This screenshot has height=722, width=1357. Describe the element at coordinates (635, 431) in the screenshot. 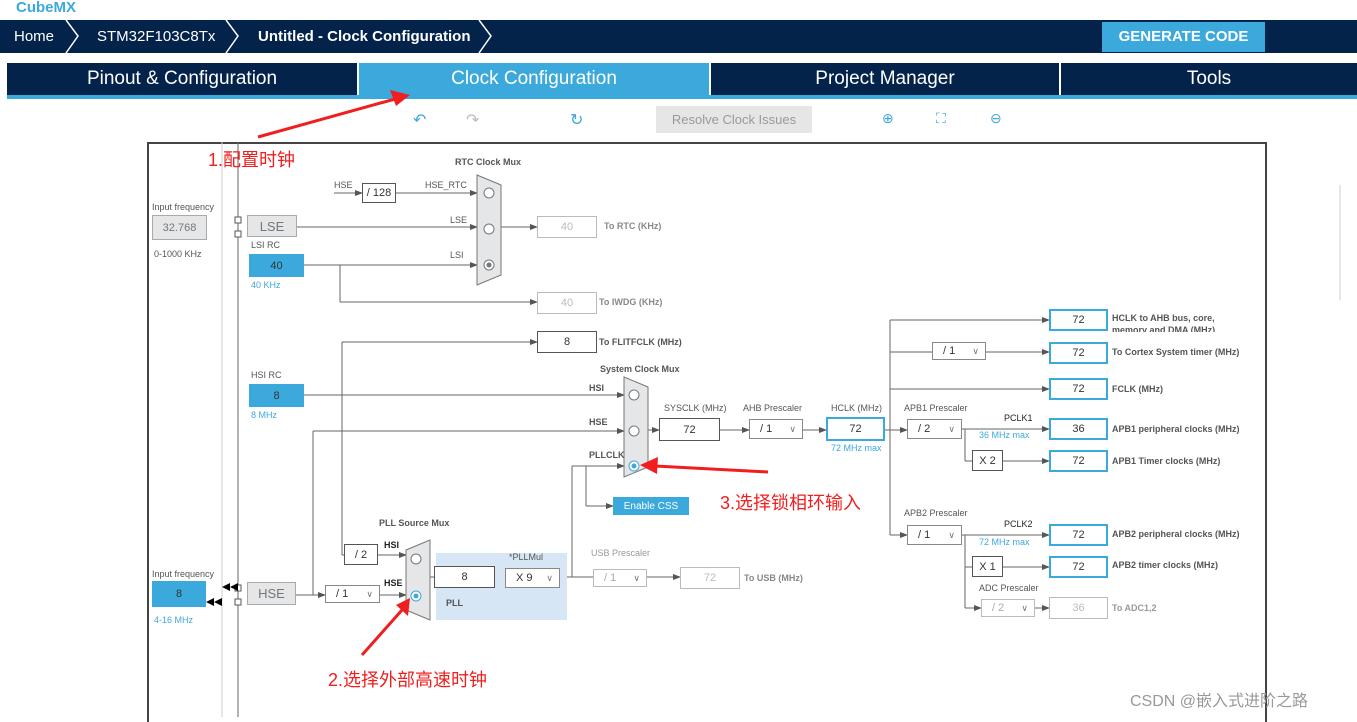

I see `system-clock-mux-radios` at that location.